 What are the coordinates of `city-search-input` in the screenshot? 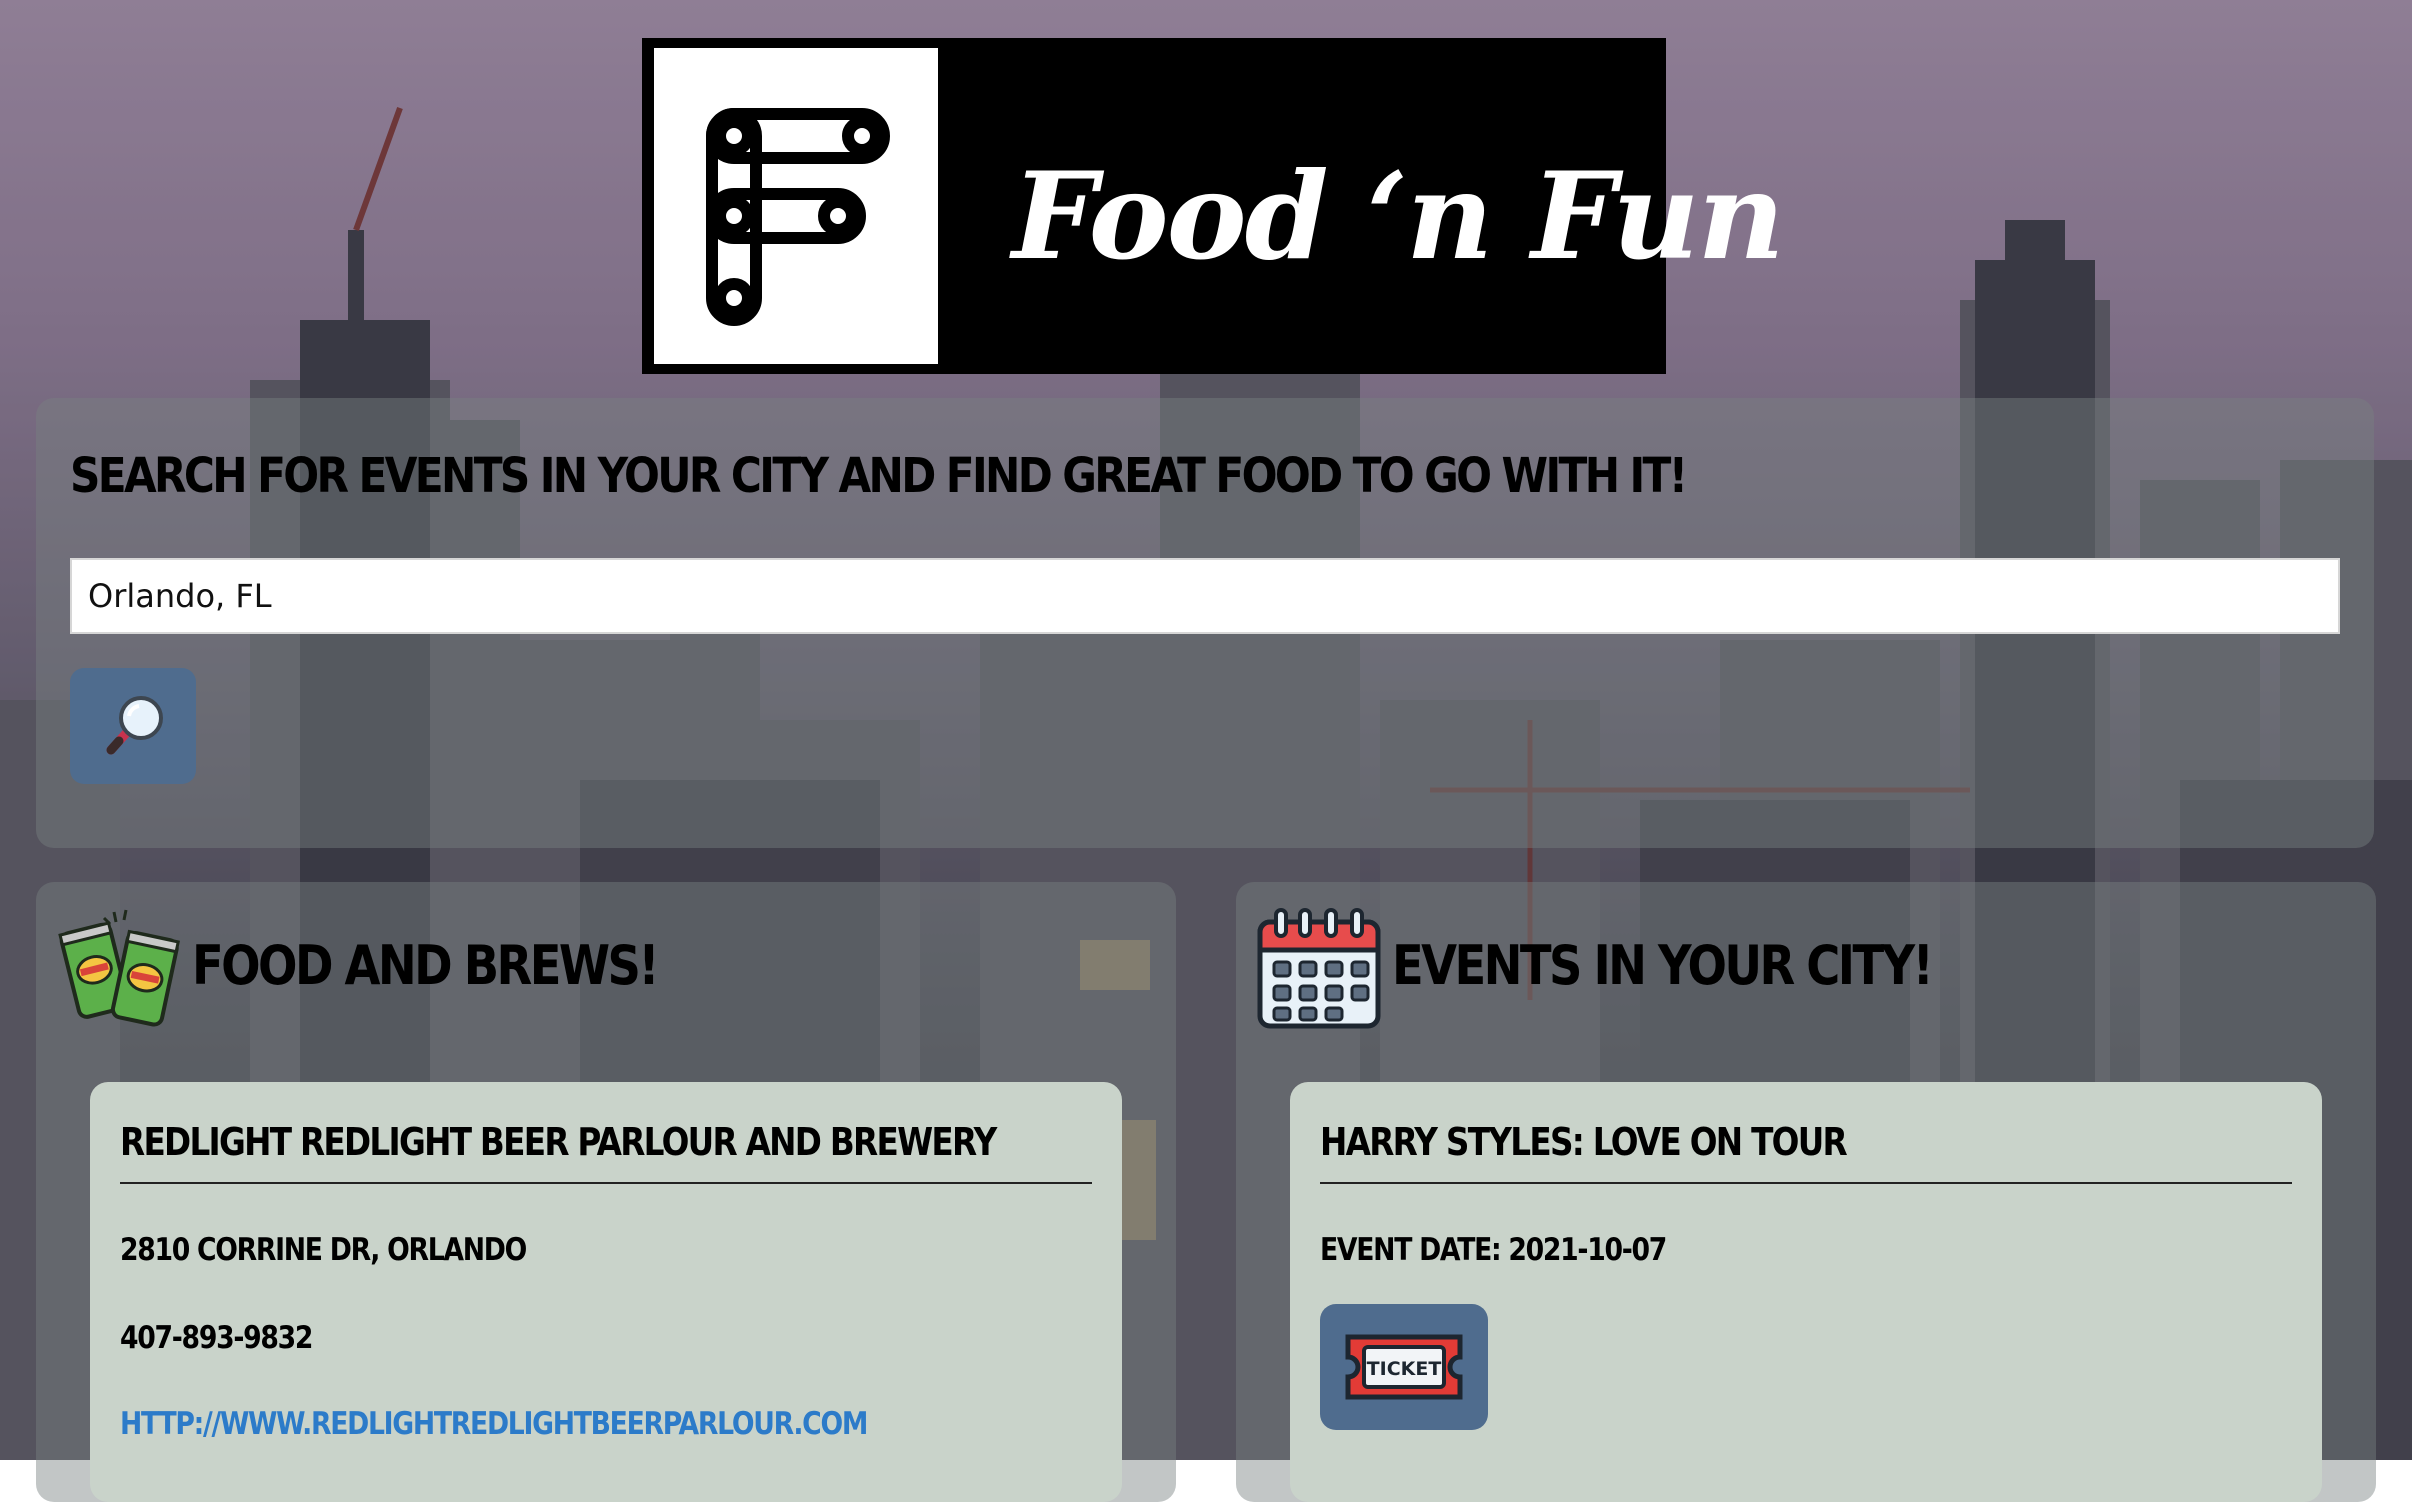 It's located at (1205, 596).